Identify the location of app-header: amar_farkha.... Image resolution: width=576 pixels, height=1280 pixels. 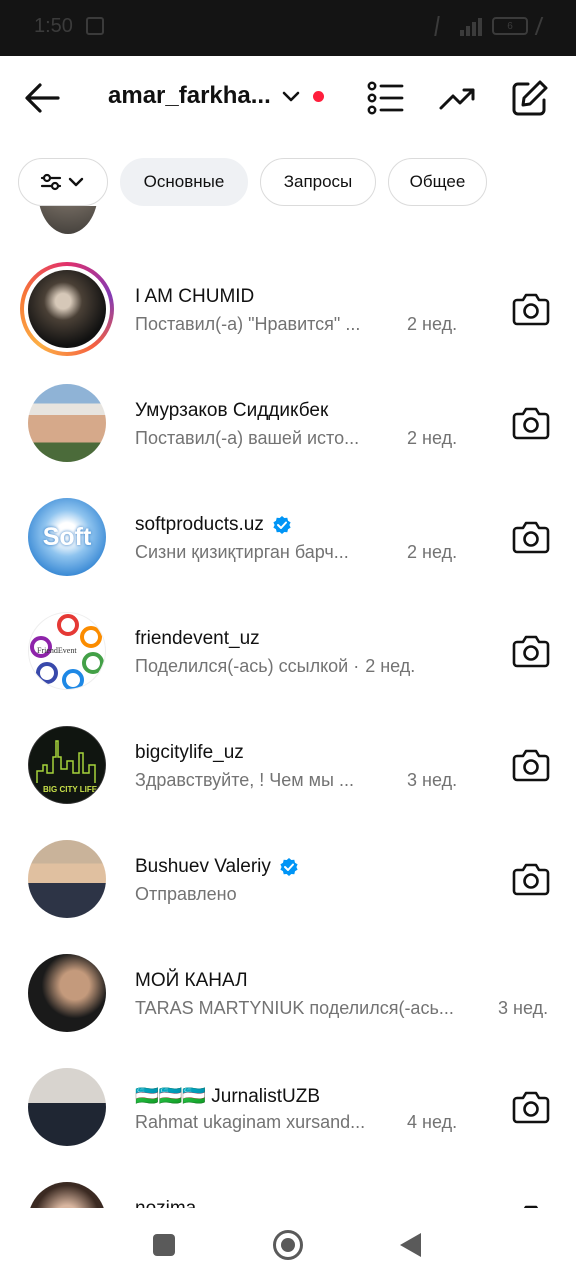
(288, 98).